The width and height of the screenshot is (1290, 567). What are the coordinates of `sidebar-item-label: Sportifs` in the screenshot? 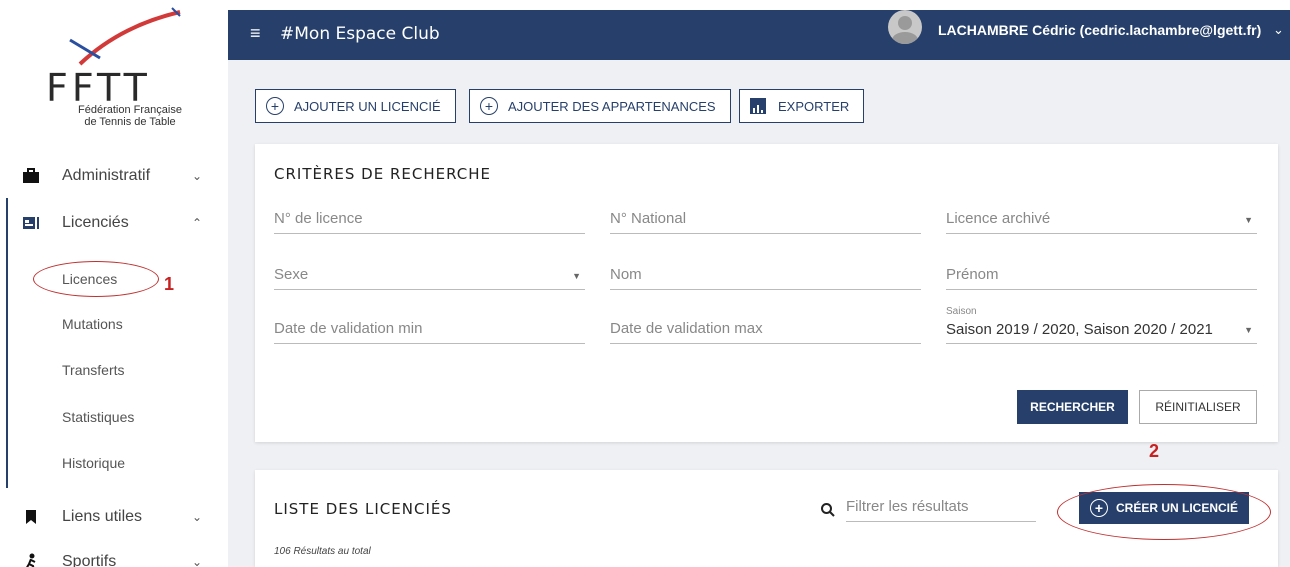 It's located at (89, 560).